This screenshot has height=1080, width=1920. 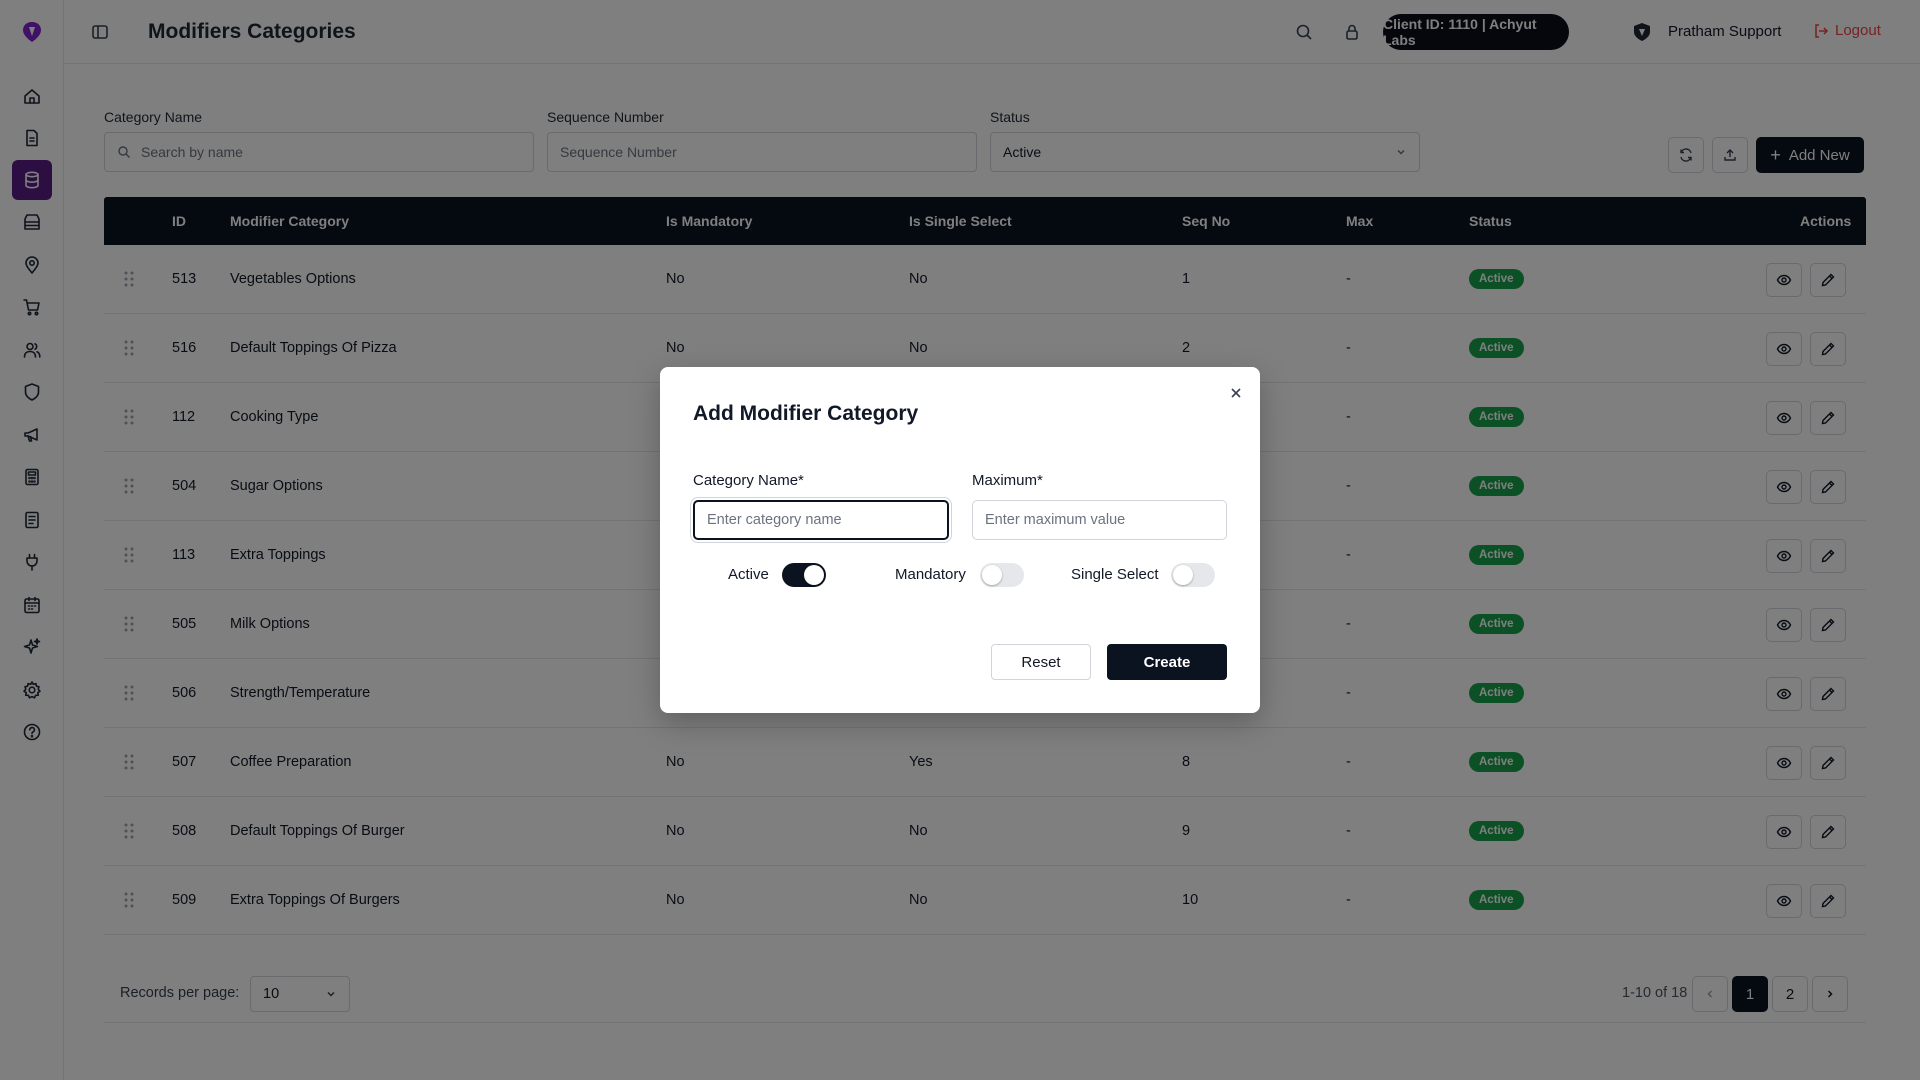 What do you see at coordinates (1007, 480) in the screenshot?
I see `maximum-label: Maximum*` at bounding box center [1007, 480].